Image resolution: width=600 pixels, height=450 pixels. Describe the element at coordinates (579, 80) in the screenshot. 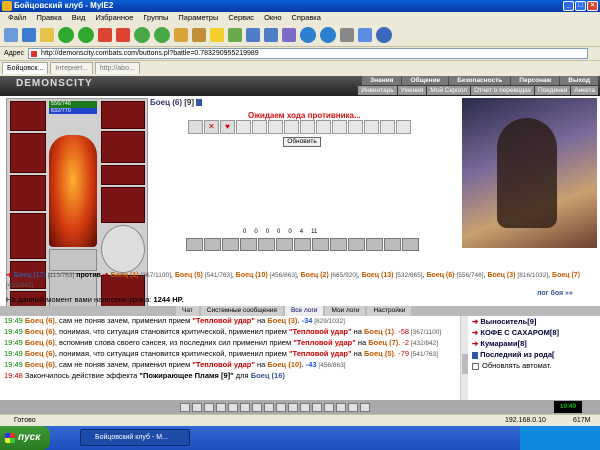

I see `link-exit: Выход` at that location.